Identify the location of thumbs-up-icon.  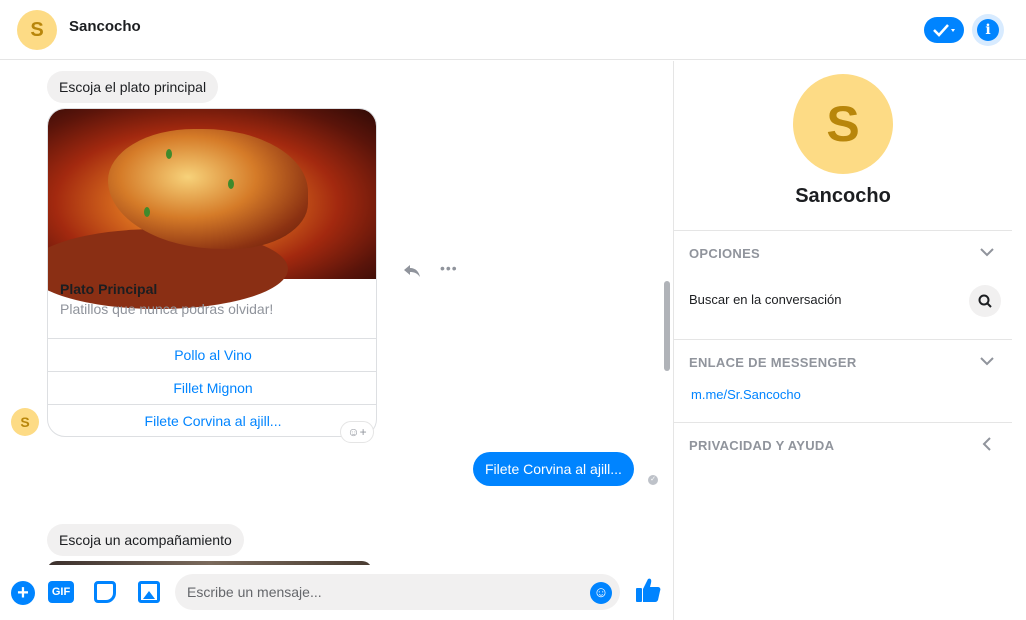
(648, 593).